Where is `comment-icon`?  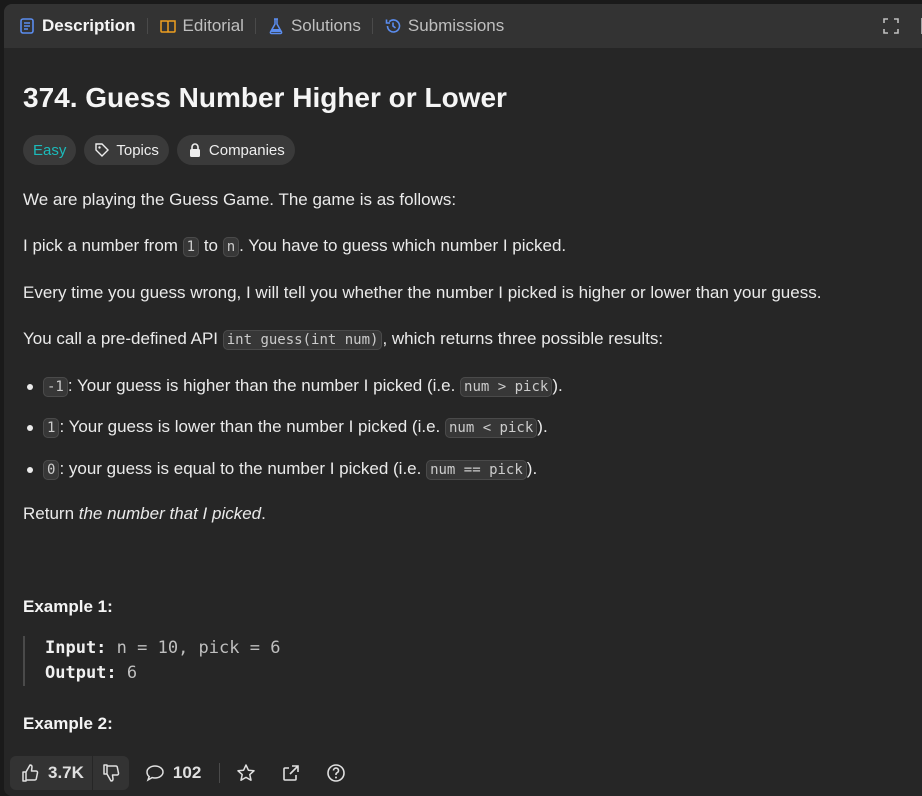 comment-icon is located at coordinates (155, 773).